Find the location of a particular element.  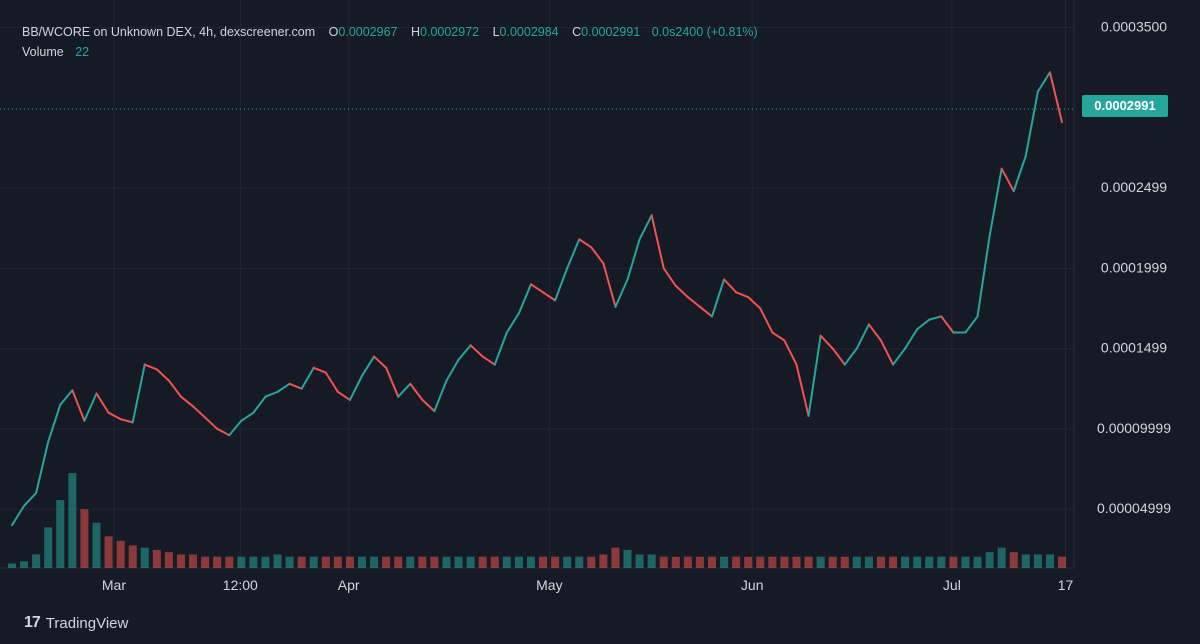

volume-bars is located at coordinates (537, 520).